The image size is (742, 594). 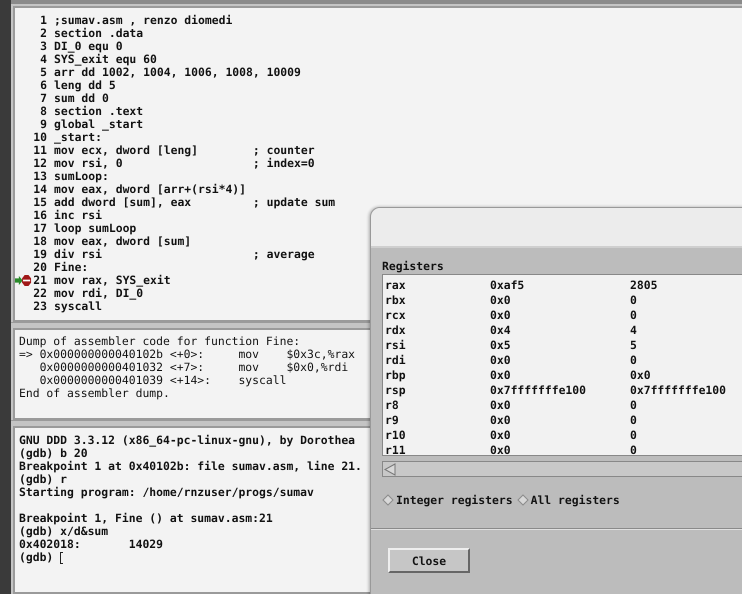 I want to click on console-line: Starting program: /home/rnzuser/progs/sumav, so click(x=166, y=492).